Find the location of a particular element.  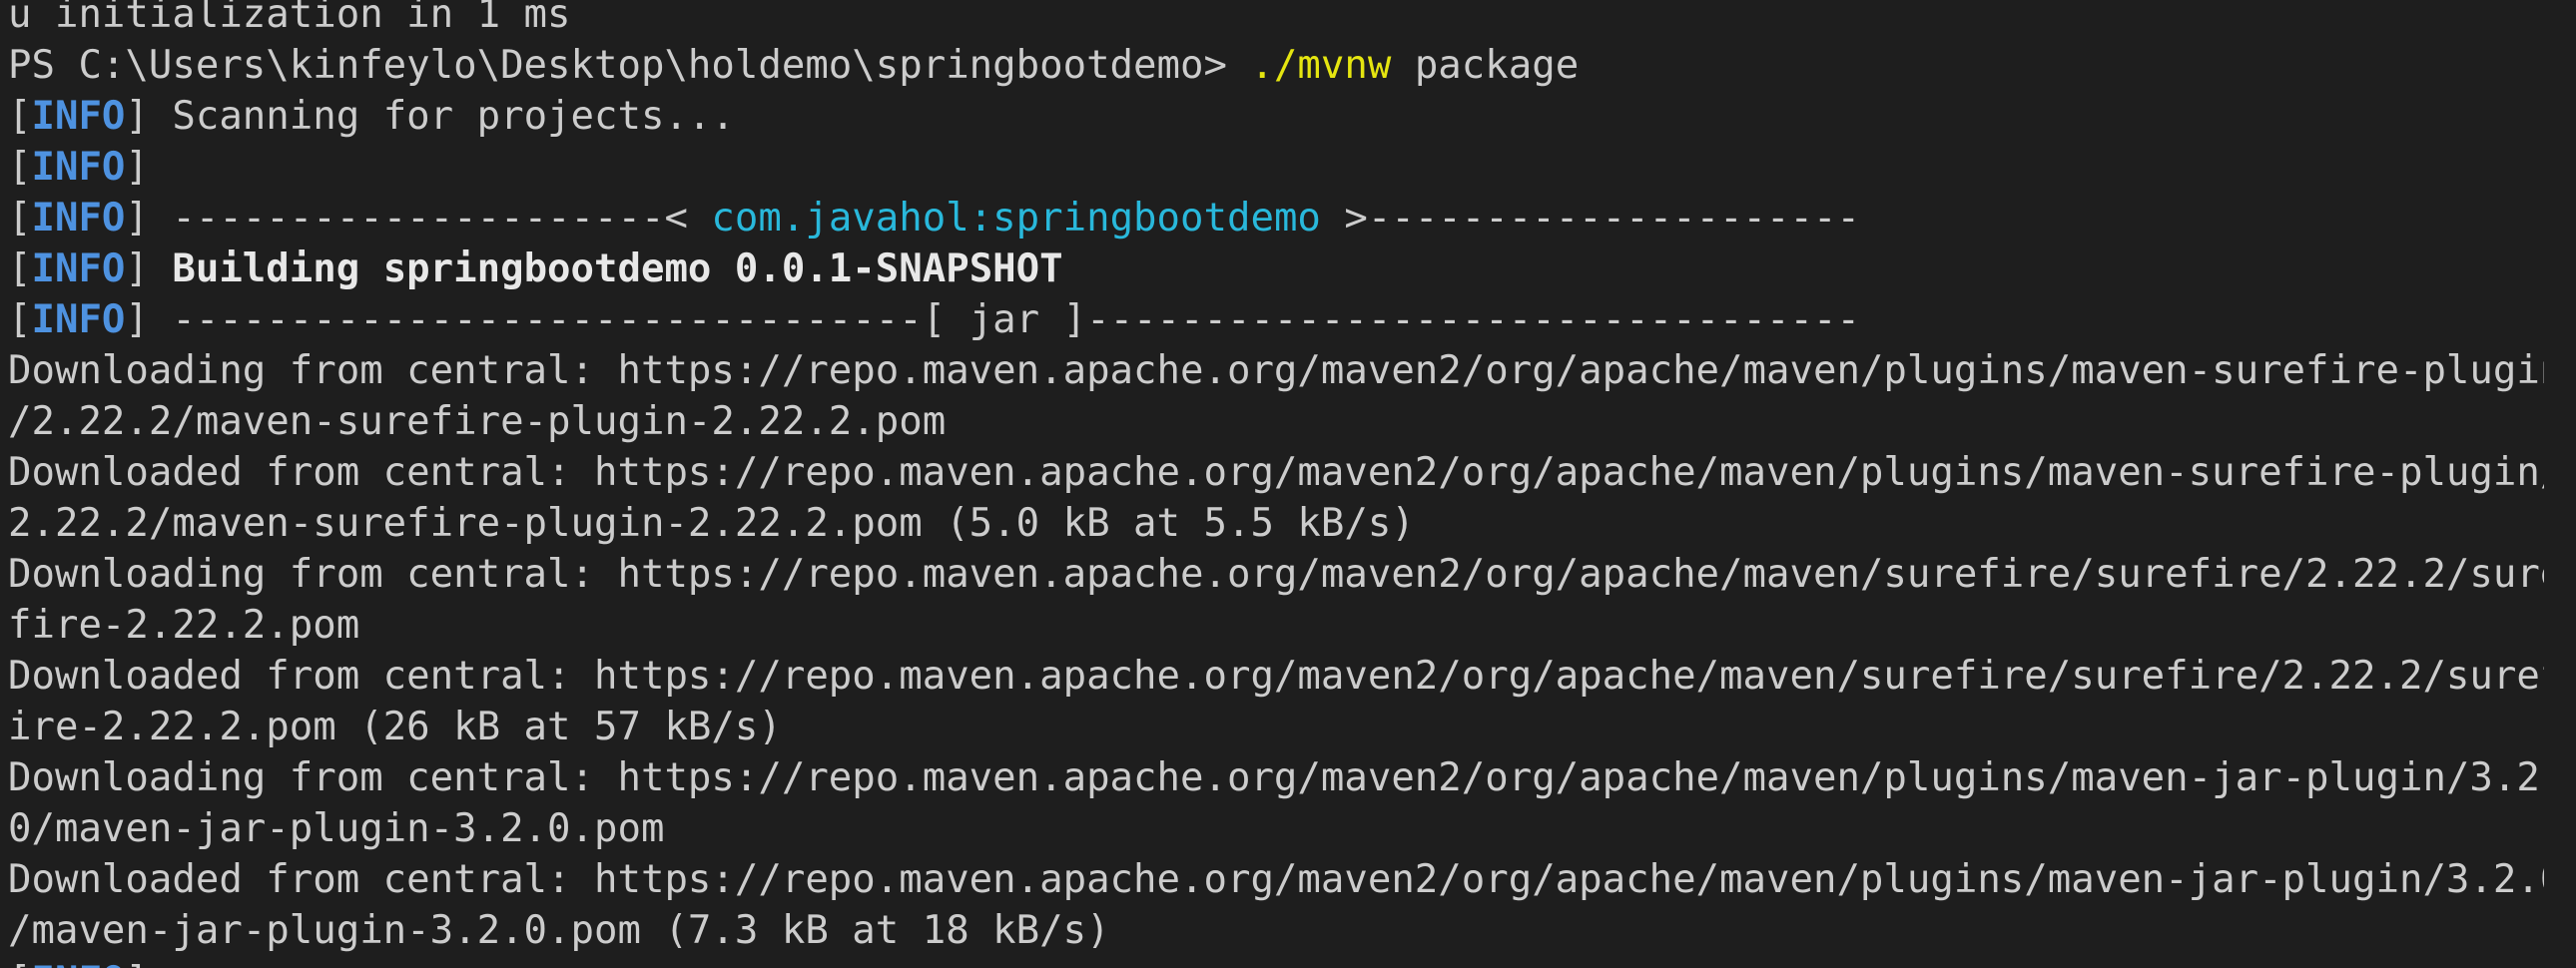

command-args: package is located at coordinates (1485, 65).